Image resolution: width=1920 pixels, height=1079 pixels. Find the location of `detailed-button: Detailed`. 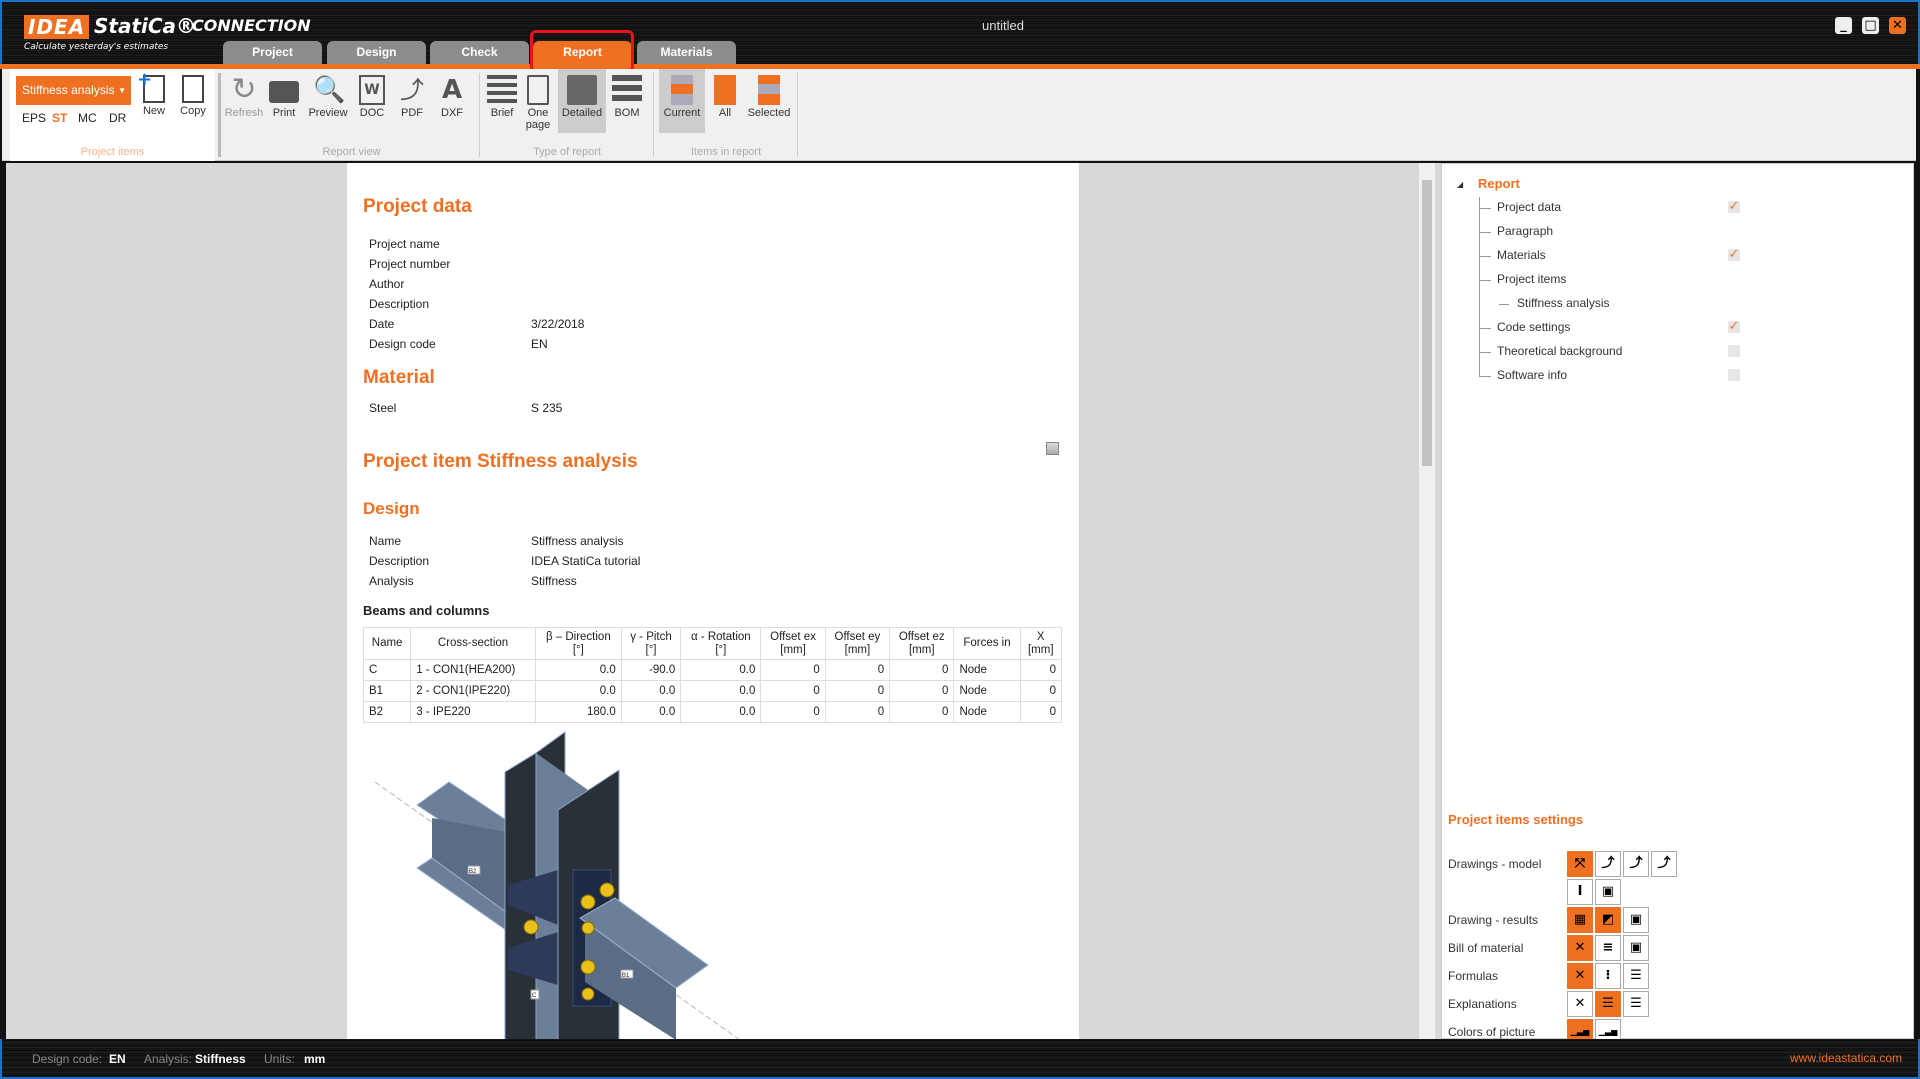

detailed-button: Detailed is located at coordinates (582, 101).